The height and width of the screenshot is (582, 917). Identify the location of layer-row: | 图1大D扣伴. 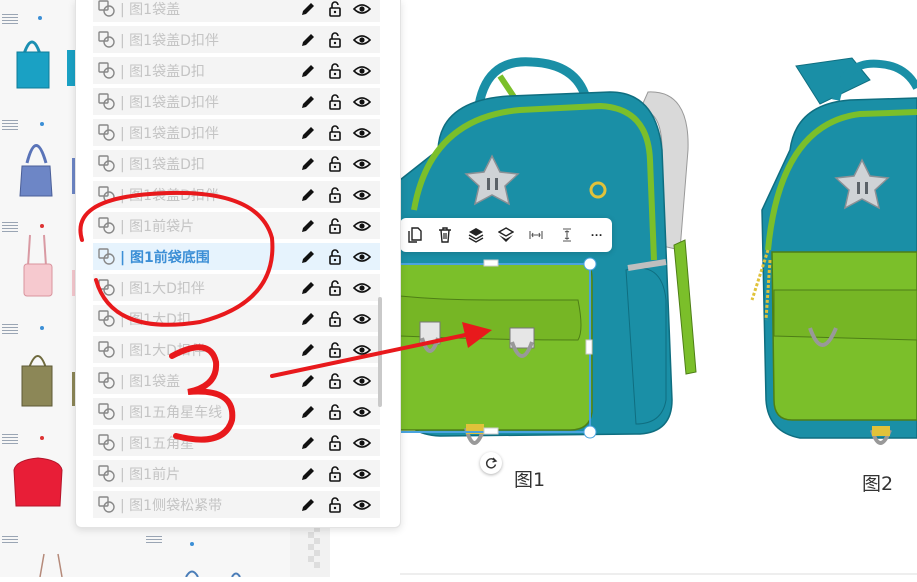
(236, 349).